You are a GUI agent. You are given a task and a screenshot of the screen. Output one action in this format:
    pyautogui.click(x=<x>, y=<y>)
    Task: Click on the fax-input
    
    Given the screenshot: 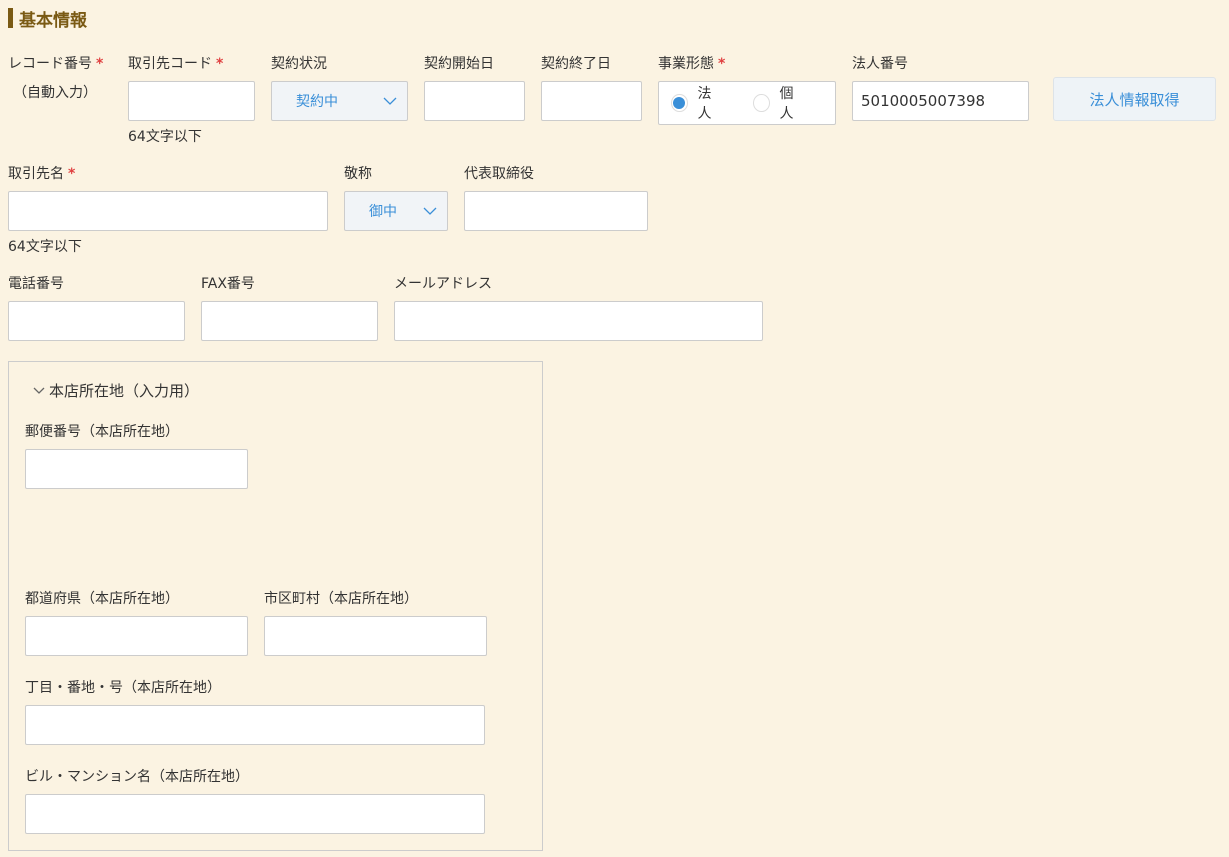 What is the action you would take?
    pyautogui.click(x=289, y=321)
    